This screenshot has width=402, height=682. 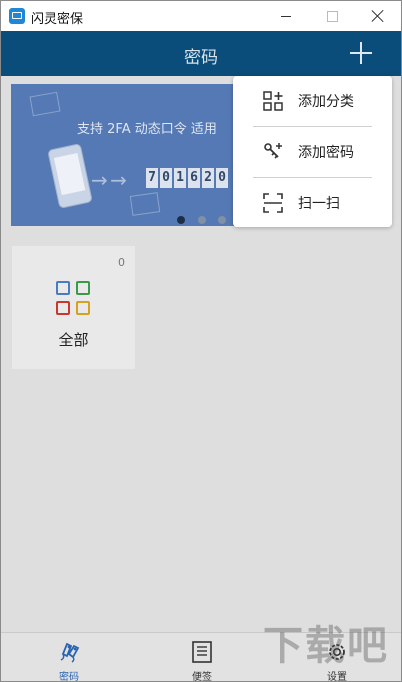 I want to click on maximize-icon, so click(x=332, y=16).